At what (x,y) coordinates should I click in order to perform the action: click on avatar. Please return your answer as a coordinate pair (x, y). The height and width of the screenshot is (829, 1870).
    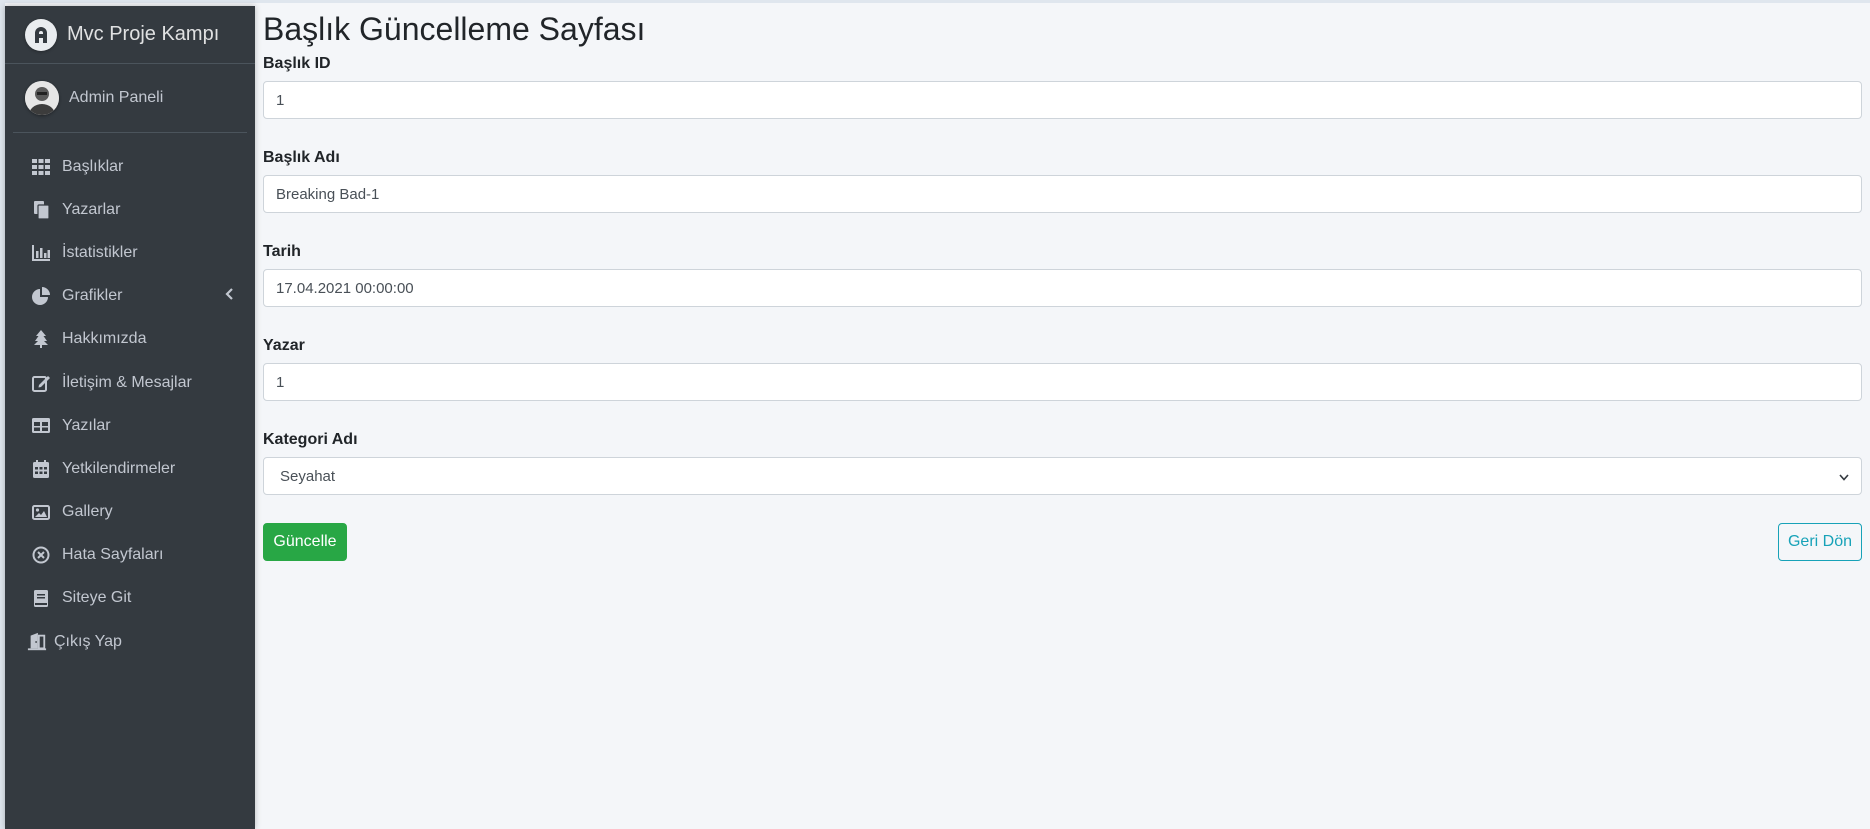
    Looking at the image, I should click on (42, 98).